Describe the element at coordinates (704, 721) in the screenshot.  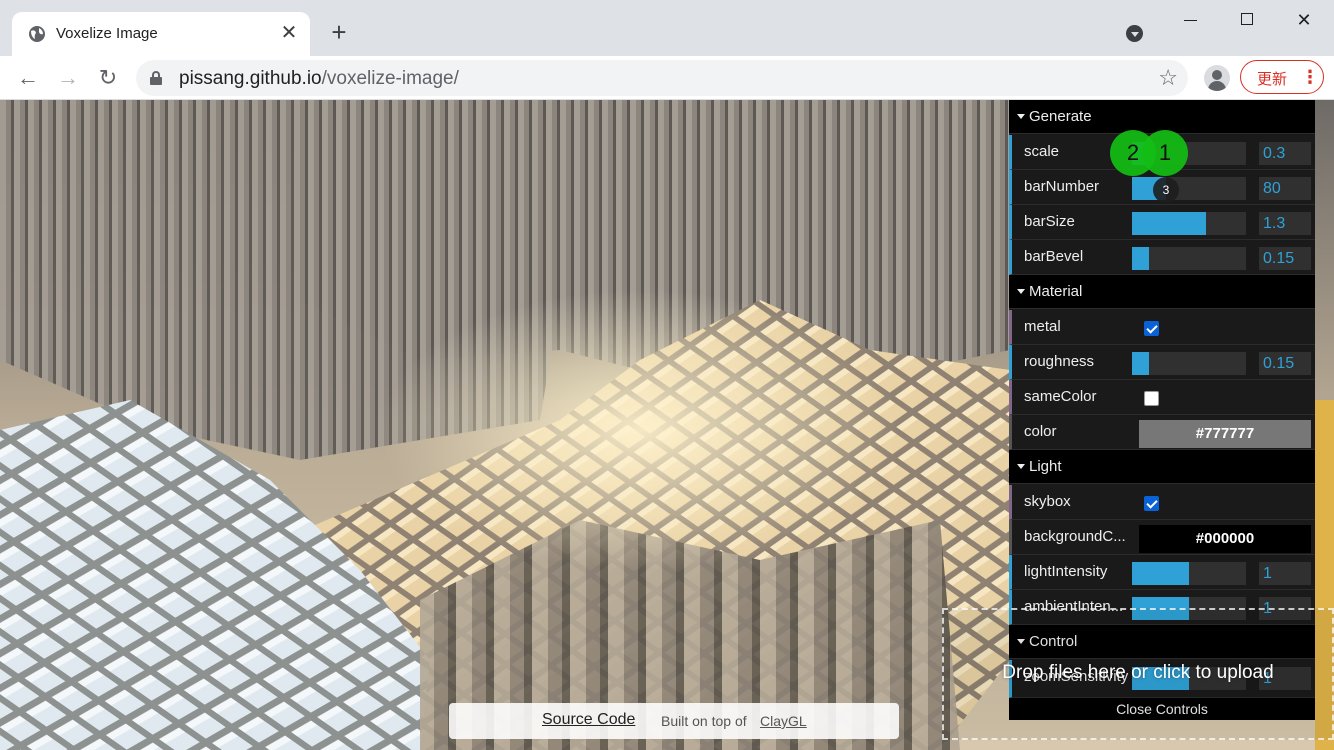
I see `built-on-text: Built on top of` at that location.